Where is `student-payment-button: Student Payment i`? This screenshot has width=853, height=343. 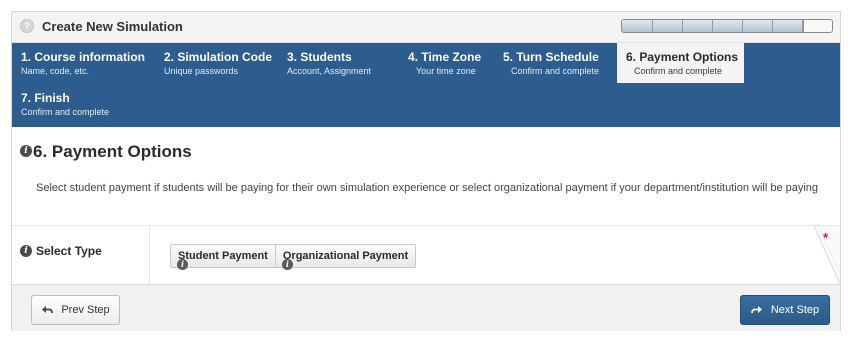
student-payment-button: Student Payment i is located at coordinates (223, 257).